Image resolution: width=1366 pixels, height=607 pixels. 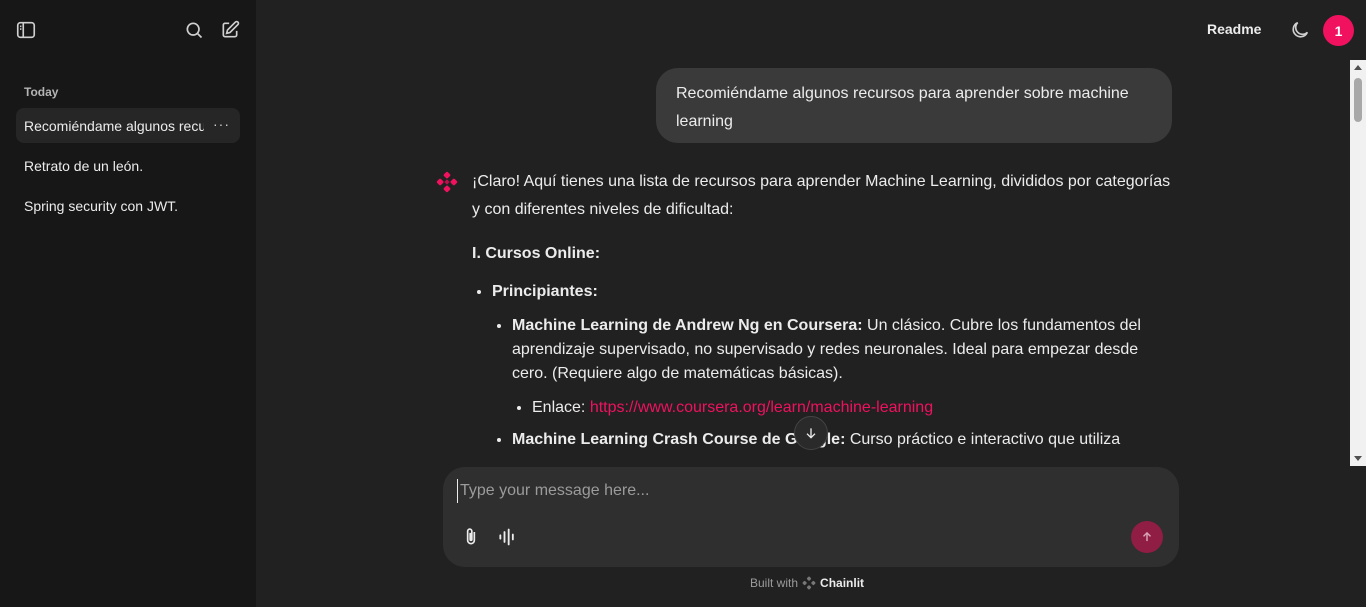 What do you see at coordinates (811, 517) in the screenshot?
I see `message-composer` at bounding box center [811, 517].